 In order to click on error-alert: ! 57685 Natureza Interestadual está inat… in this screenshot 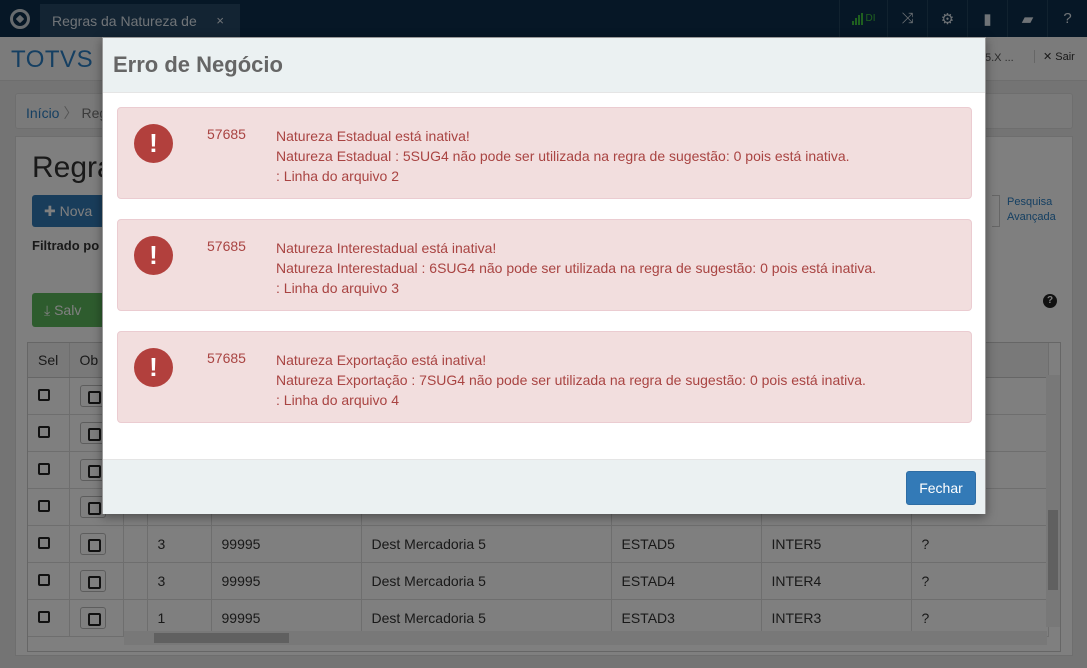, I will do `click(544, 265)`.